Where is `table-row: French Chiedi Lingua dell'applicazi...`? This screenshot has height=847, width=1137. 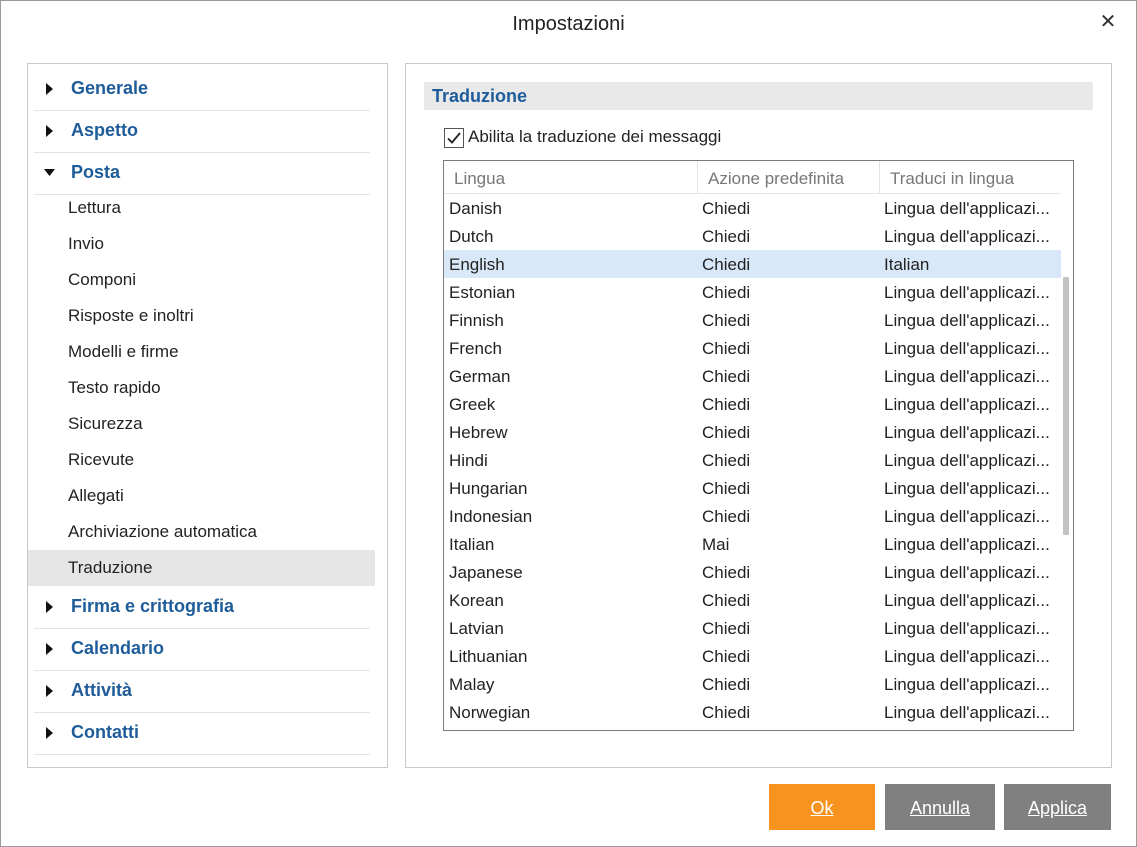
table-row: French Chiedi Lingua dell'applicazi... is located at coordinates (752, 348).